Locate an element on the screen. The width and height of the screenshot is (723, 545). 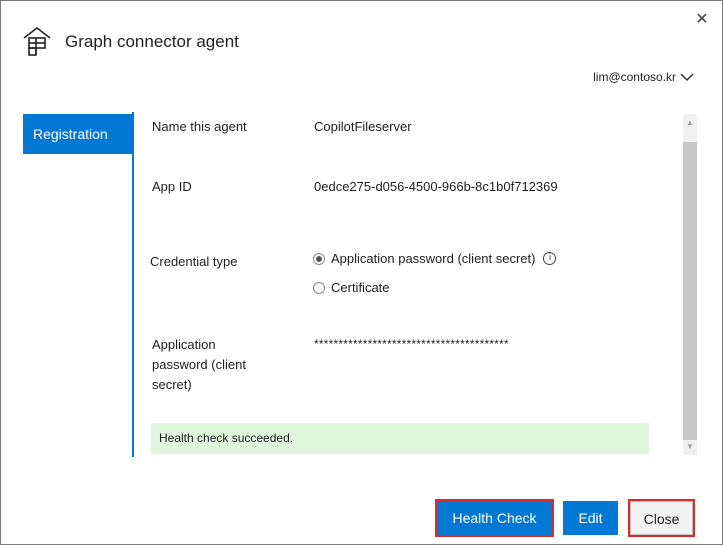
edit-button: Edit is located at coordinates (590, 518).